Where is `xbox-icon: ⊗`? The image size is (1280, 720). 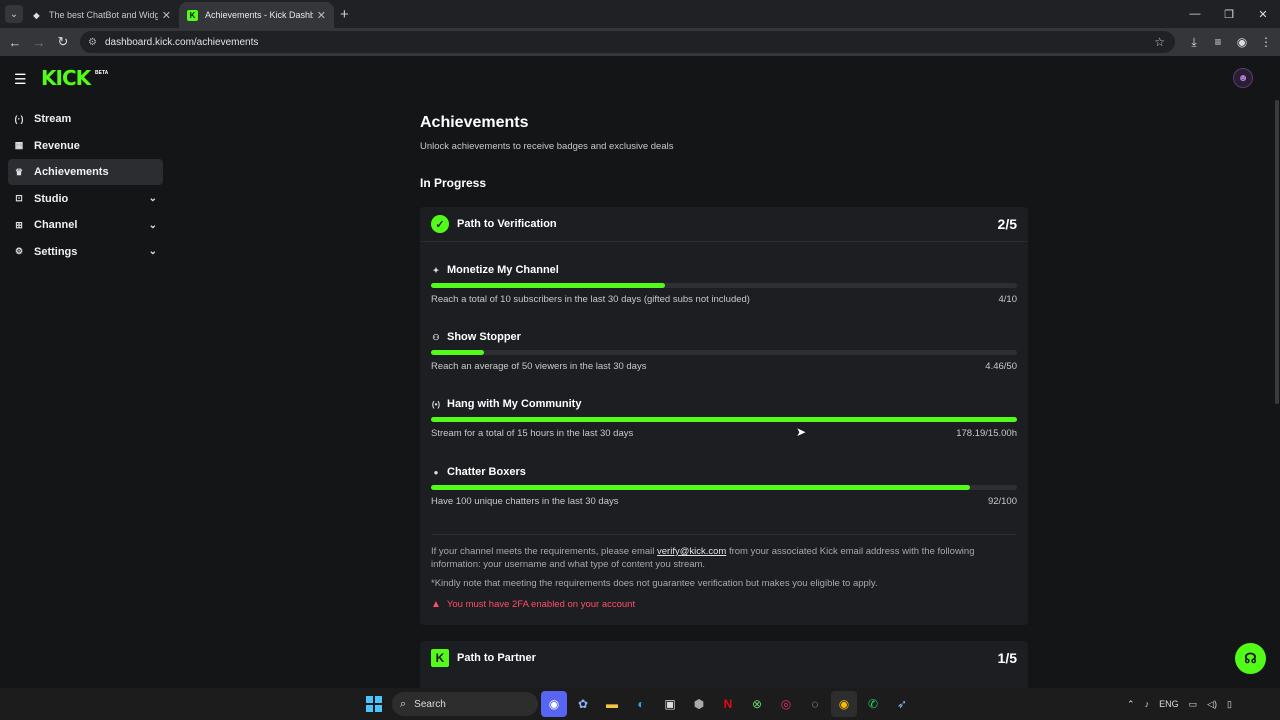
xbox-icon: ⊗ is located at coordinates (757, 704).